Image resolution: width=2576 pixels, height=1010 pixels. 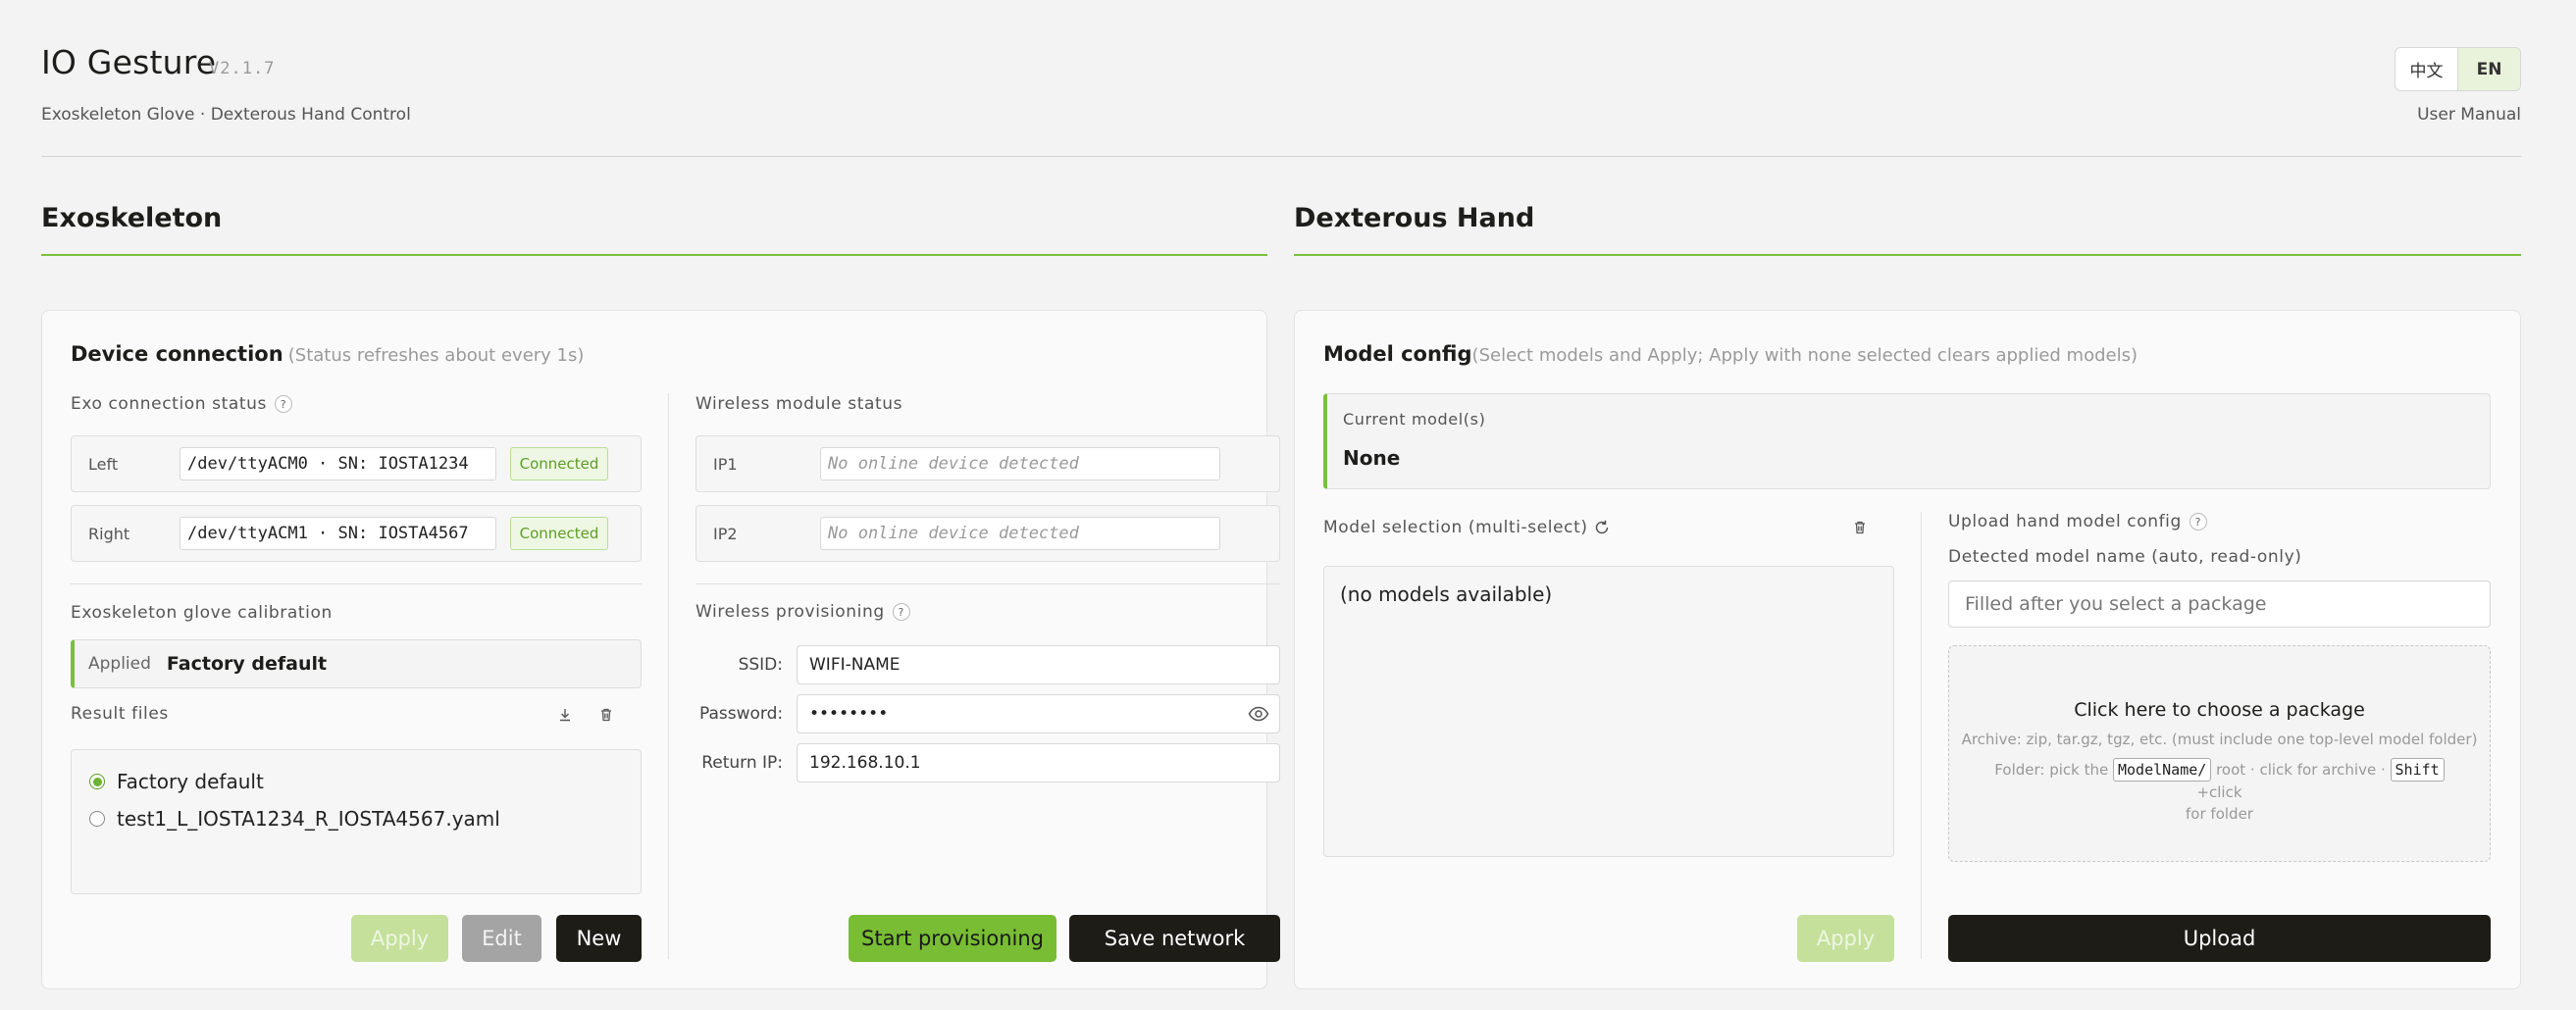 I want to click on download-icon, so click(x=565, y=715).